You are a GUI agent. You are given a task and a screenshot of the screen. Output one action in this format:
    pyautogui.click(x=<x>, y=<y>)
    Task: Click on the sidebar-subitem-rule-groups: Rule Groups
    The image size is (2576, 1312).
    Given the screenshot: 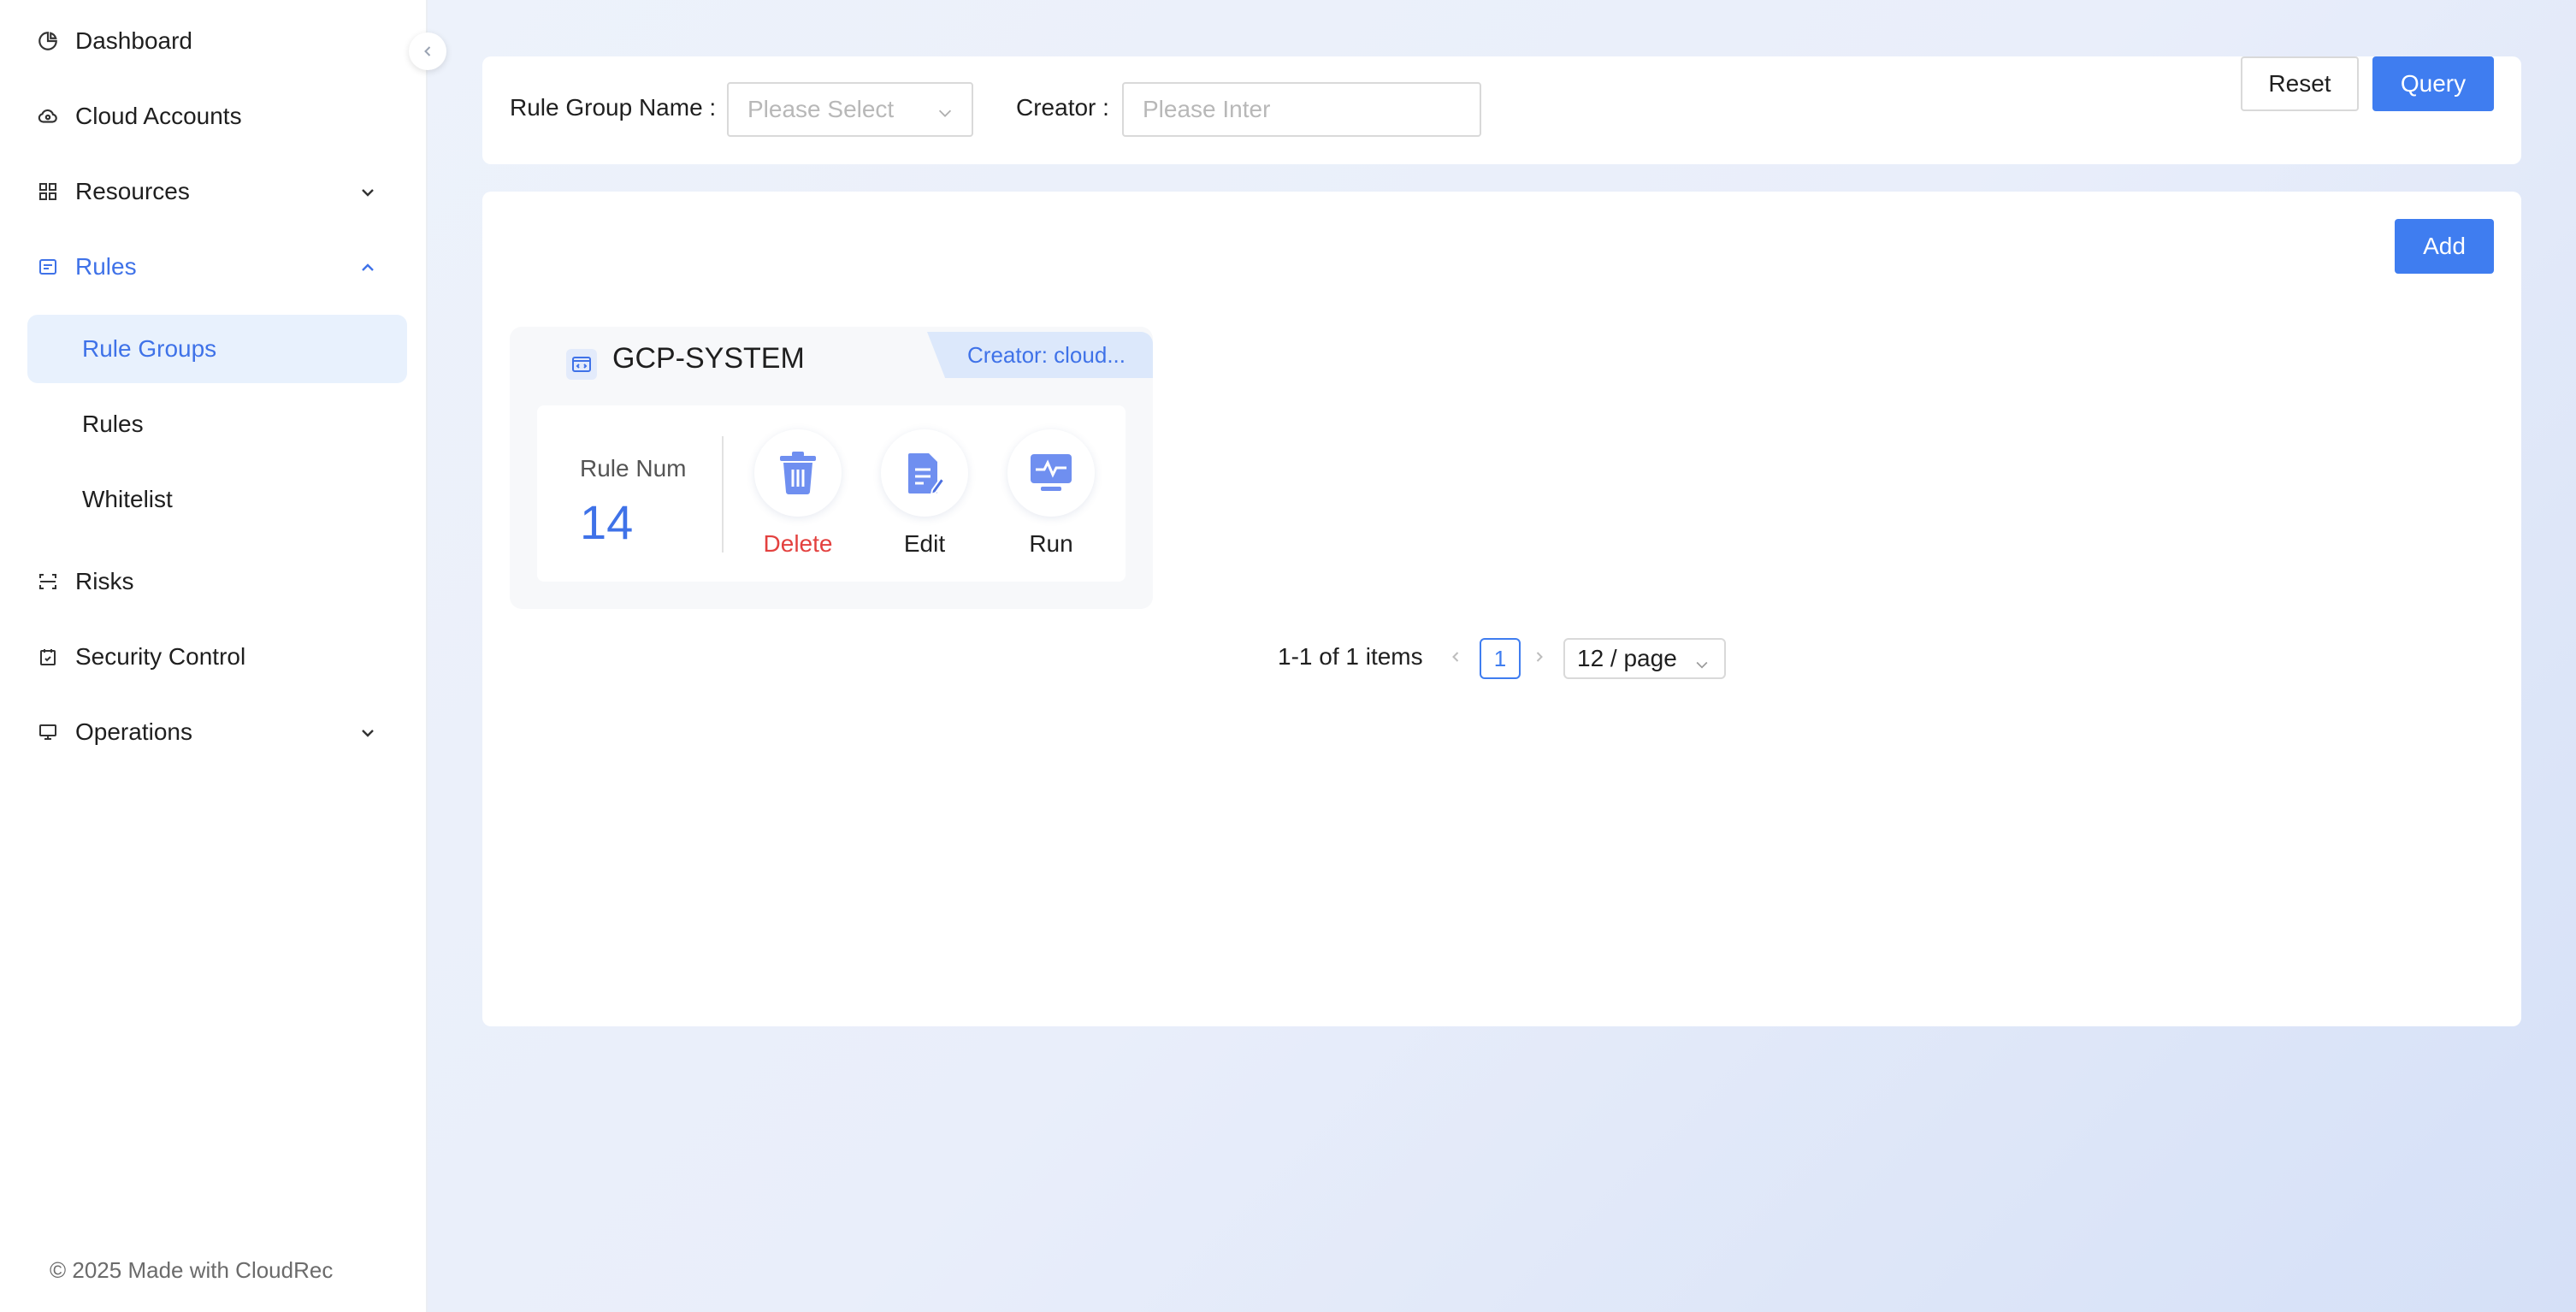 What is the action you would take?
    pyautogui.click(x=217, y=349)
    